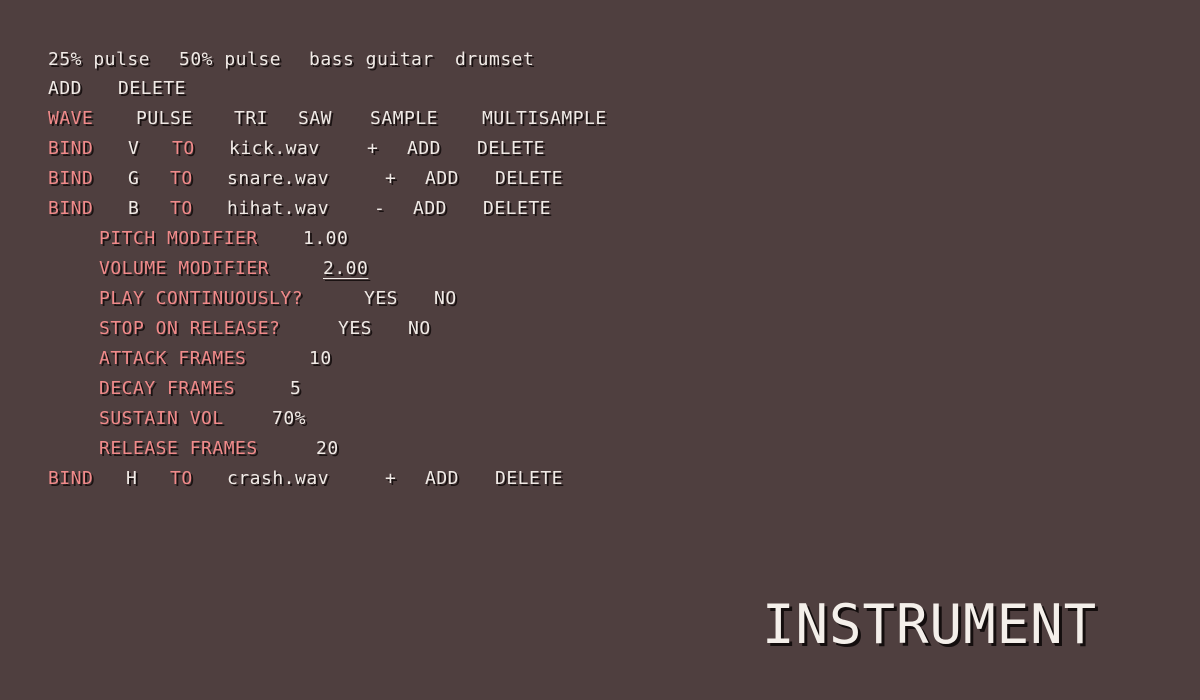 Image resolution: width=1200 pixels, height=700 pixels. I want to click on play-continuously-no: NO, so click(445, 299).